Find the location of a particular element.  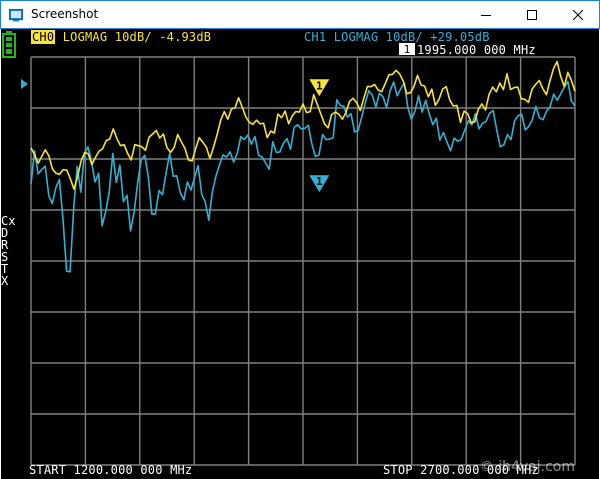

maximize-button is located at coordinates (532, 15).